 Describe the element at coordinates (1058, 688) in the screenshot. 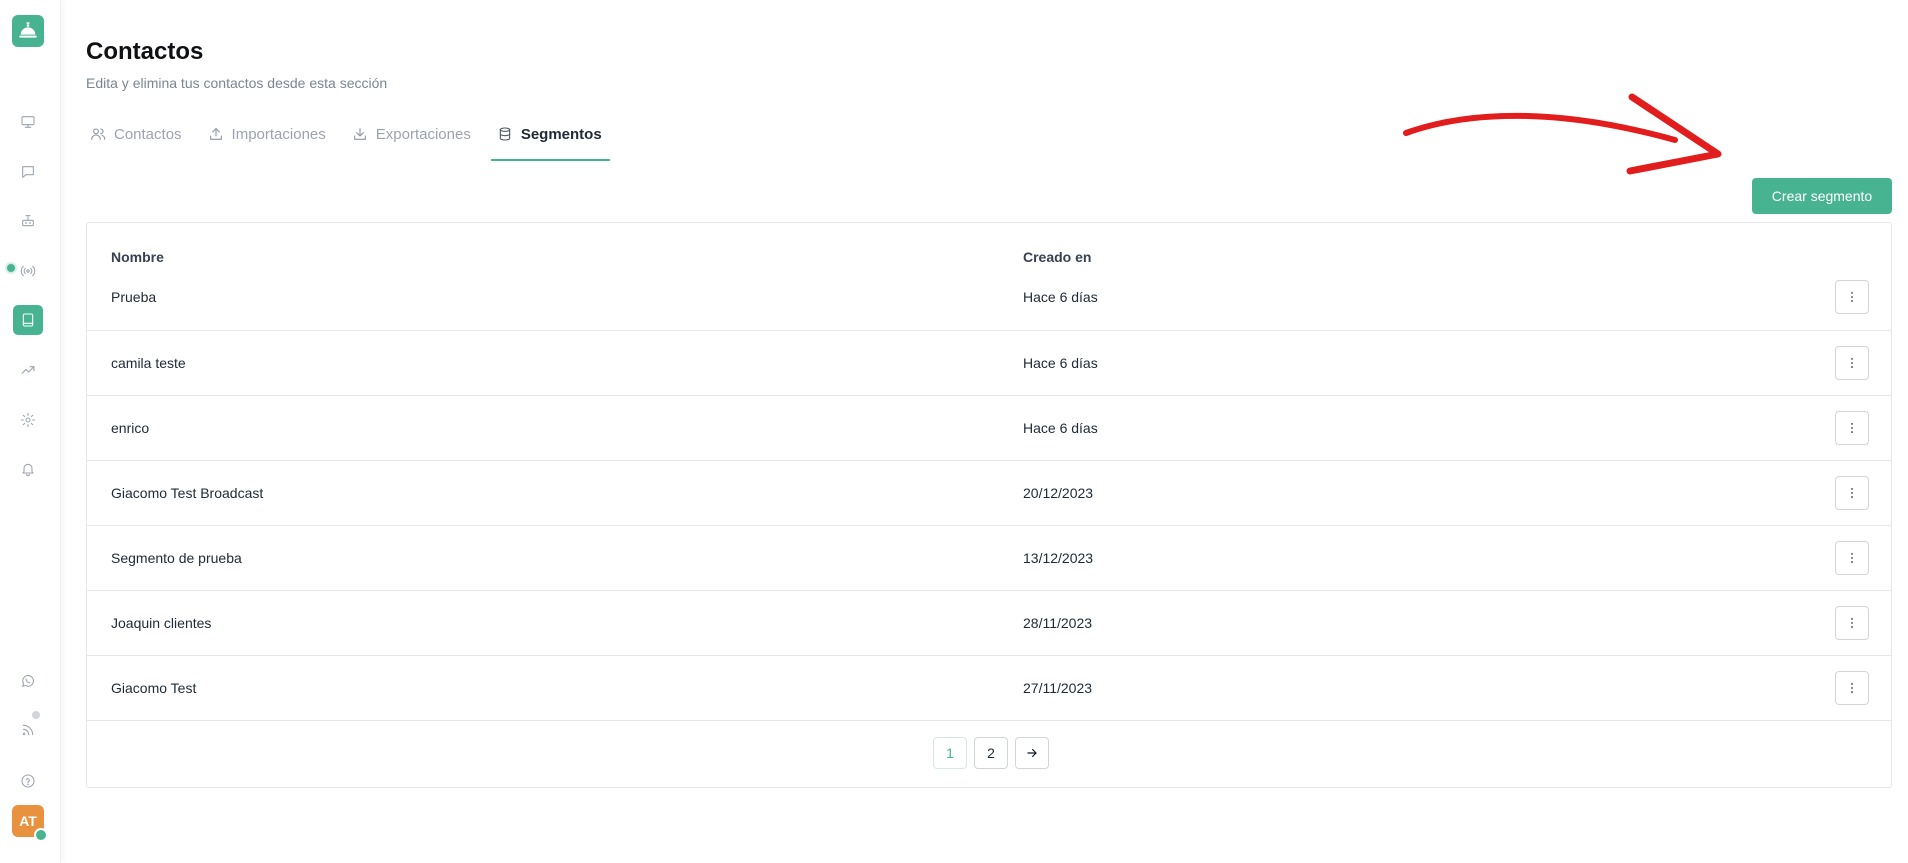

I see `segment-created: 27/11/2023` at that location.